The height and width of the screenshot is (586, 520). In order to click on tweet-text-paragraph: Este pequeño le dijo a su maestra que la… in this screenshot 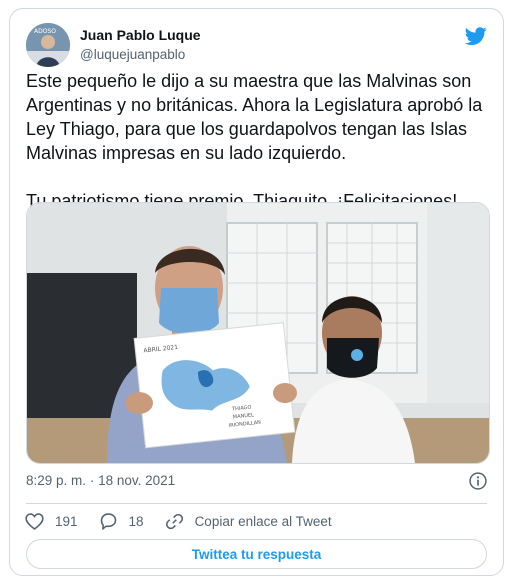, I will do `click(254, 117)`.